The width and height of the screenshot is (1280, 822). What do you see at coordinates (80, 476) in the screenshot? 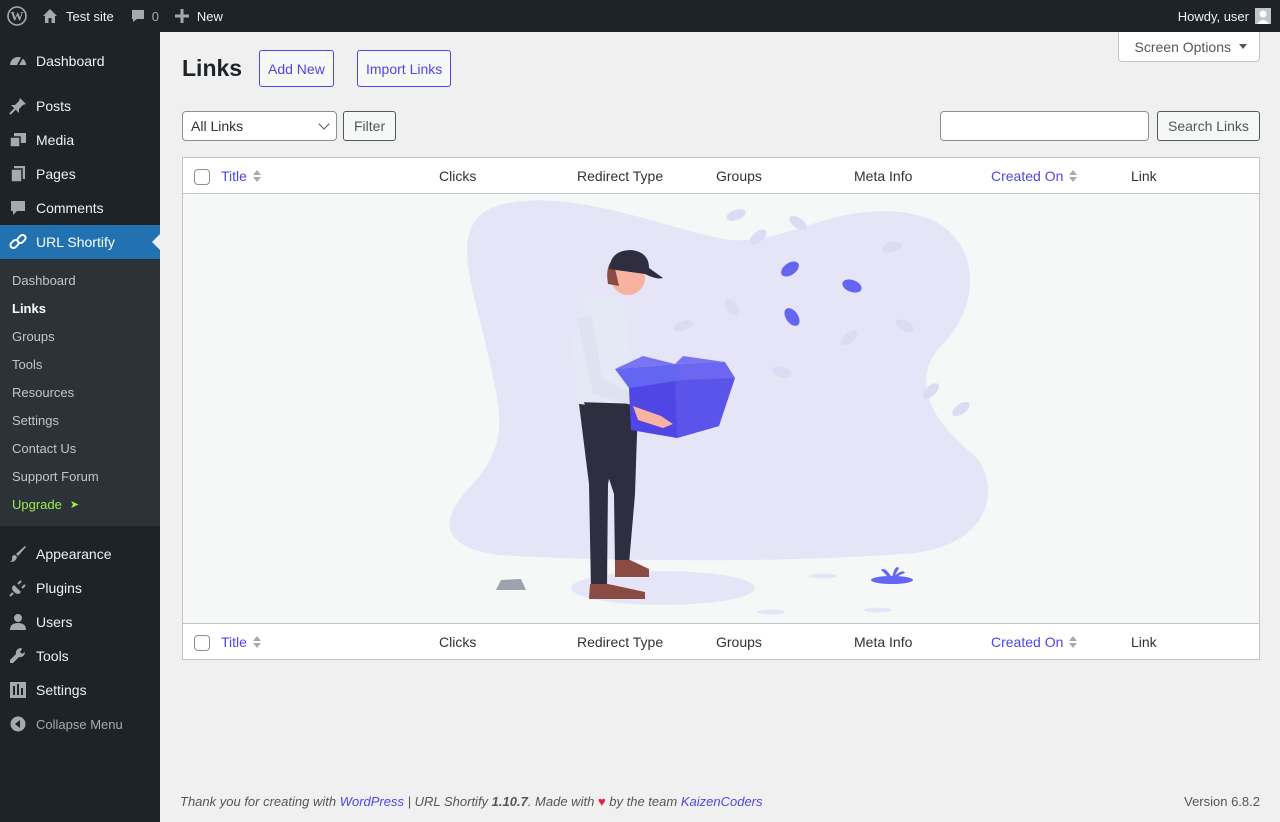
I see `submenu-item-support-forum: Support Forum` at bounding box center [80, 476].